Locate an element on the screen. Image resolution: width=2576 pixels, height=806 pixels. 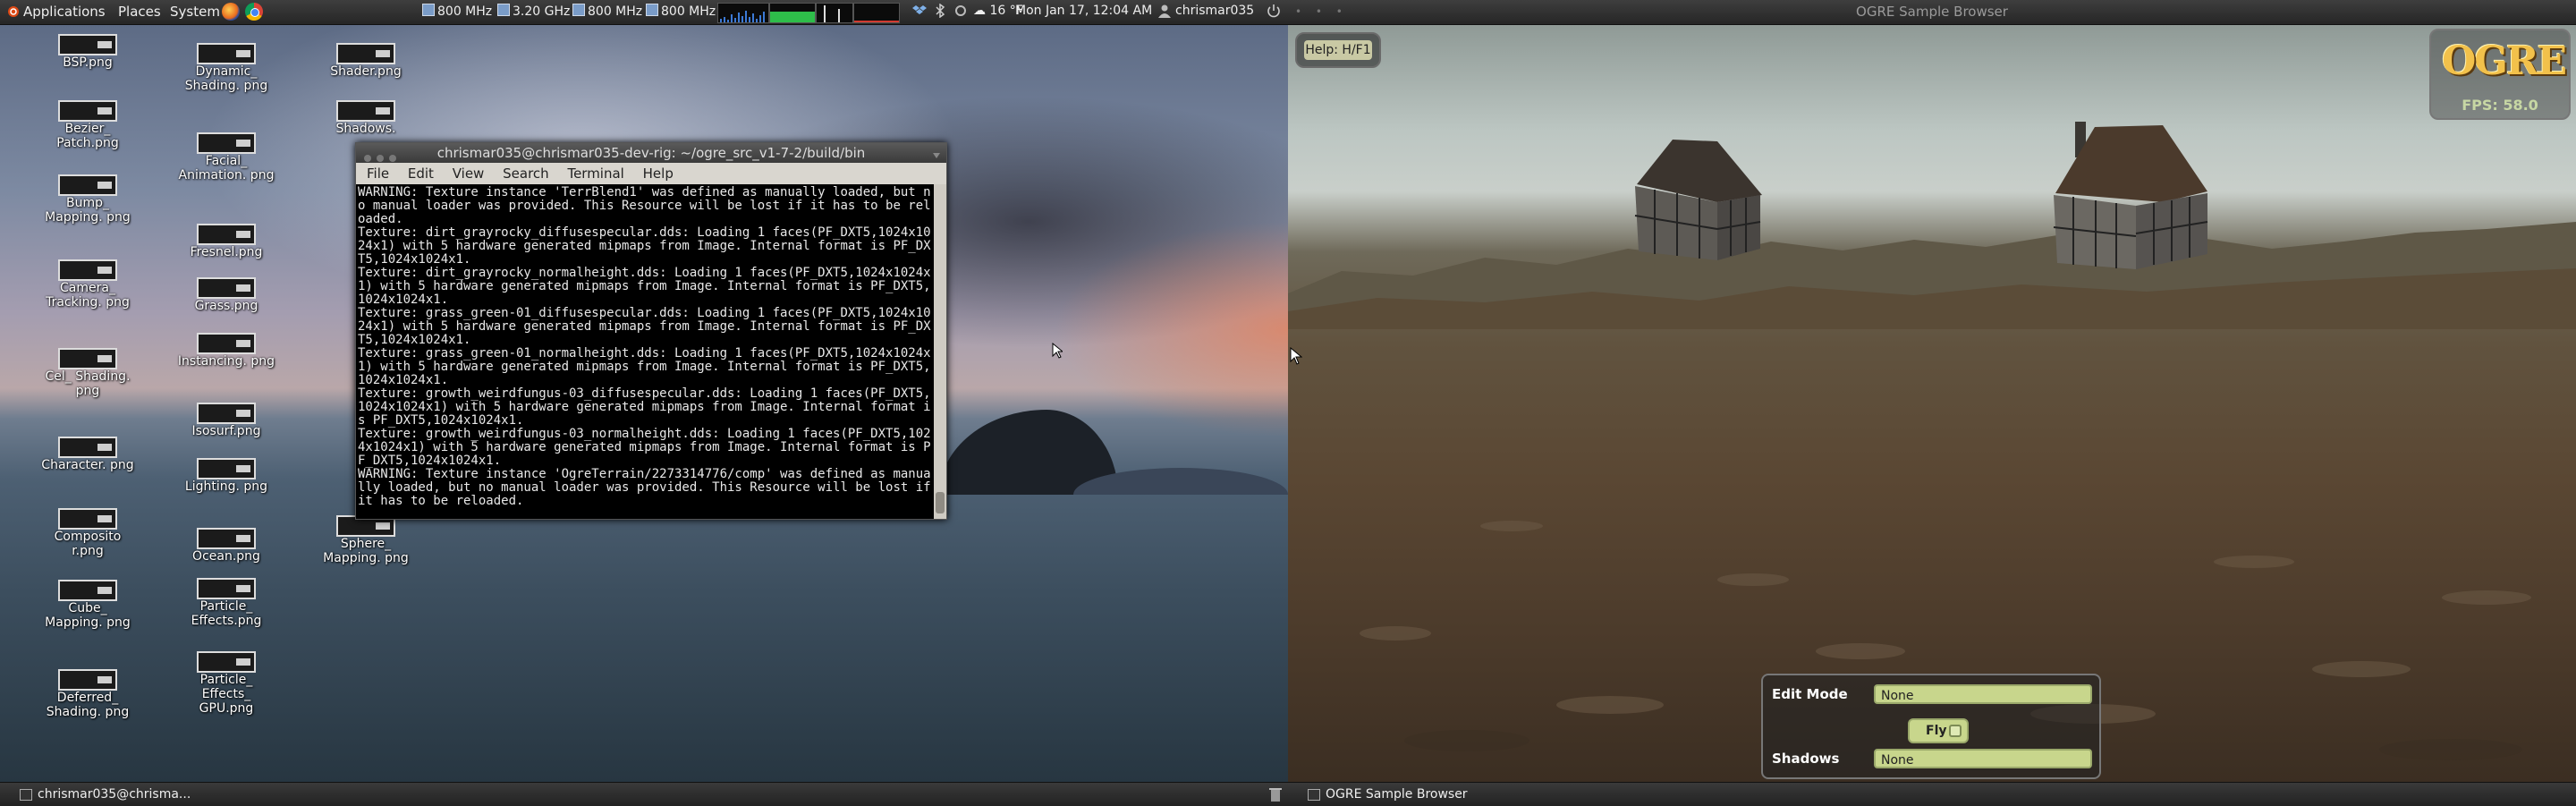
desktop-file-label: Grass.png is located at coordinates (226, 306).